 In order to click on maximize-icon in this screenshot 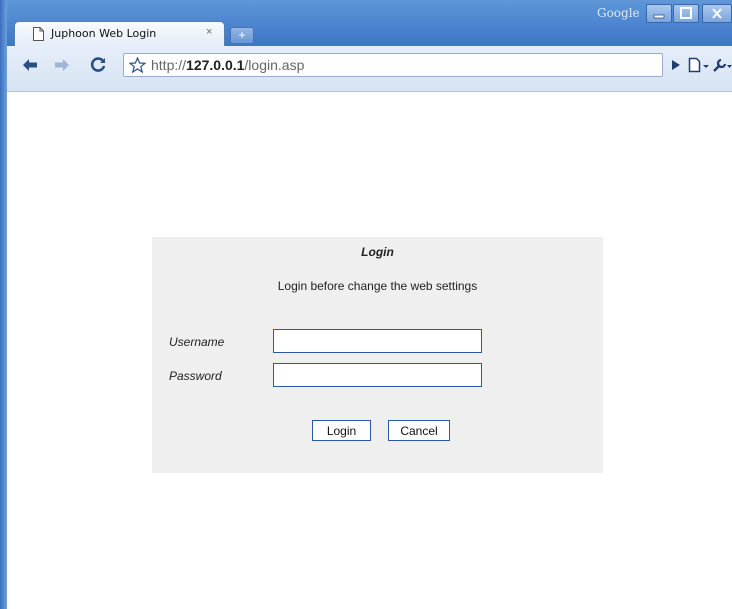, I will do `click(686, 13)`.